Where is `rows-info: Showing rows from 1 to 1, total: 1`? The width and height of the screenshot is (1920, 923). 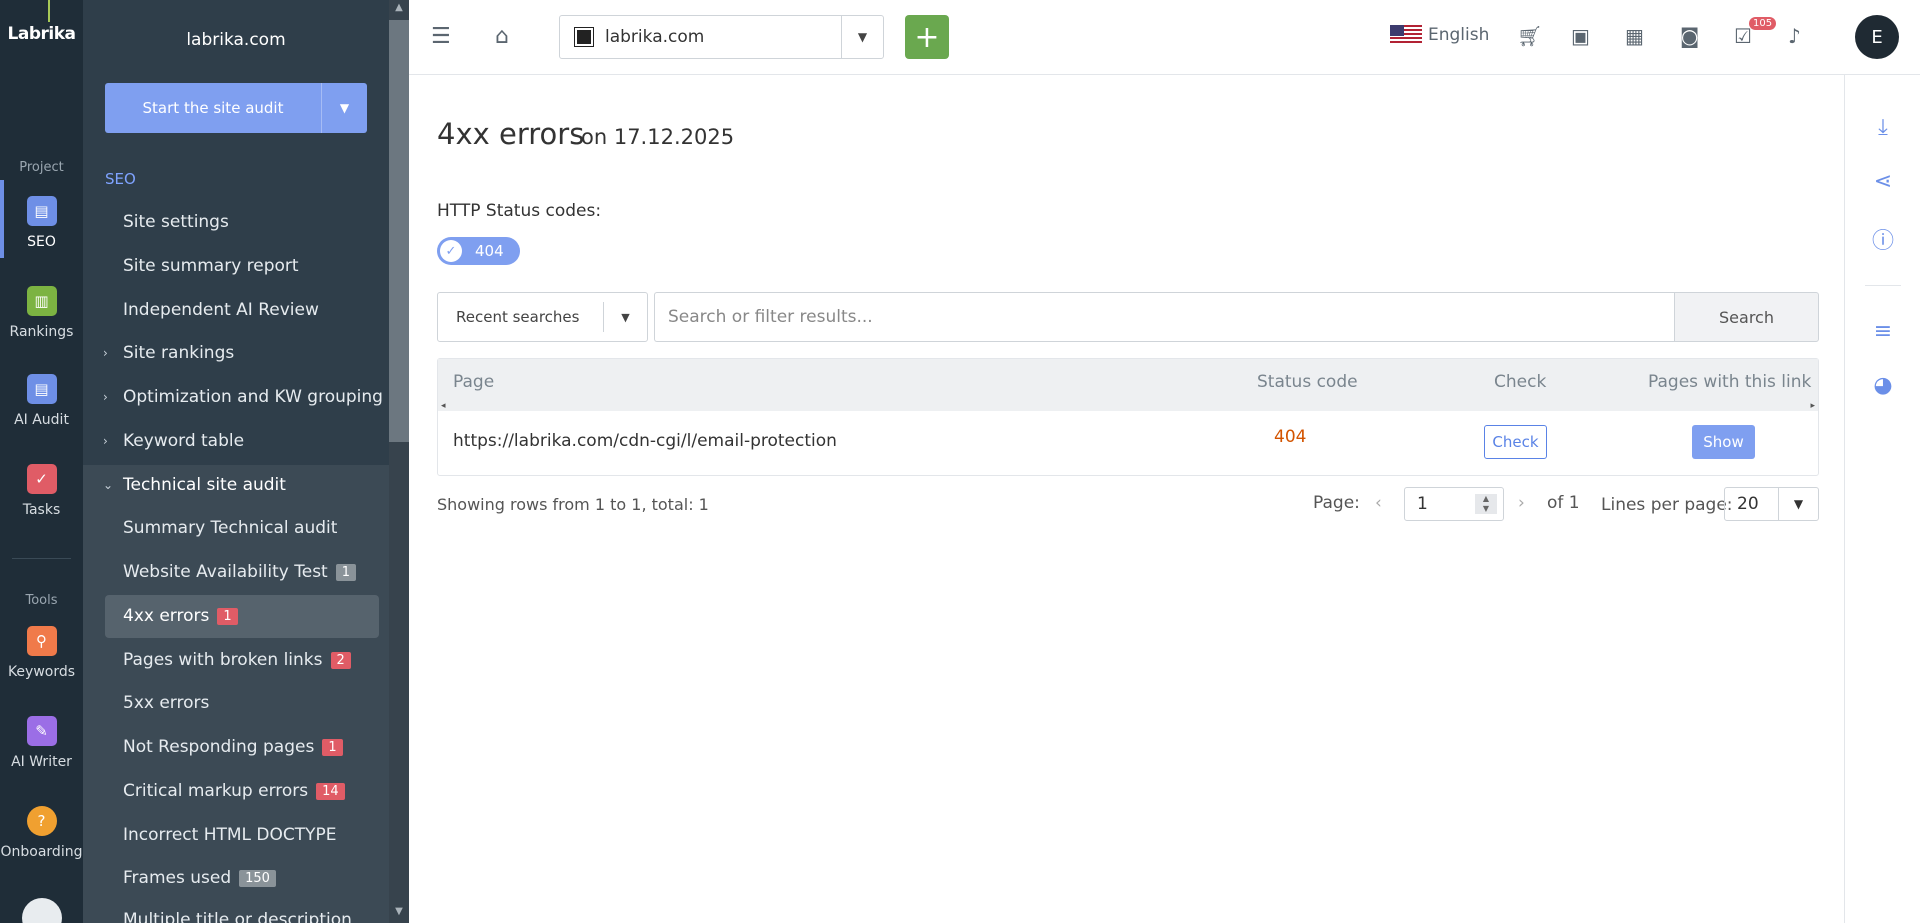
rows-info: Showing rows from 1 to 1, total: 1 is located at coordinates (573, 504).